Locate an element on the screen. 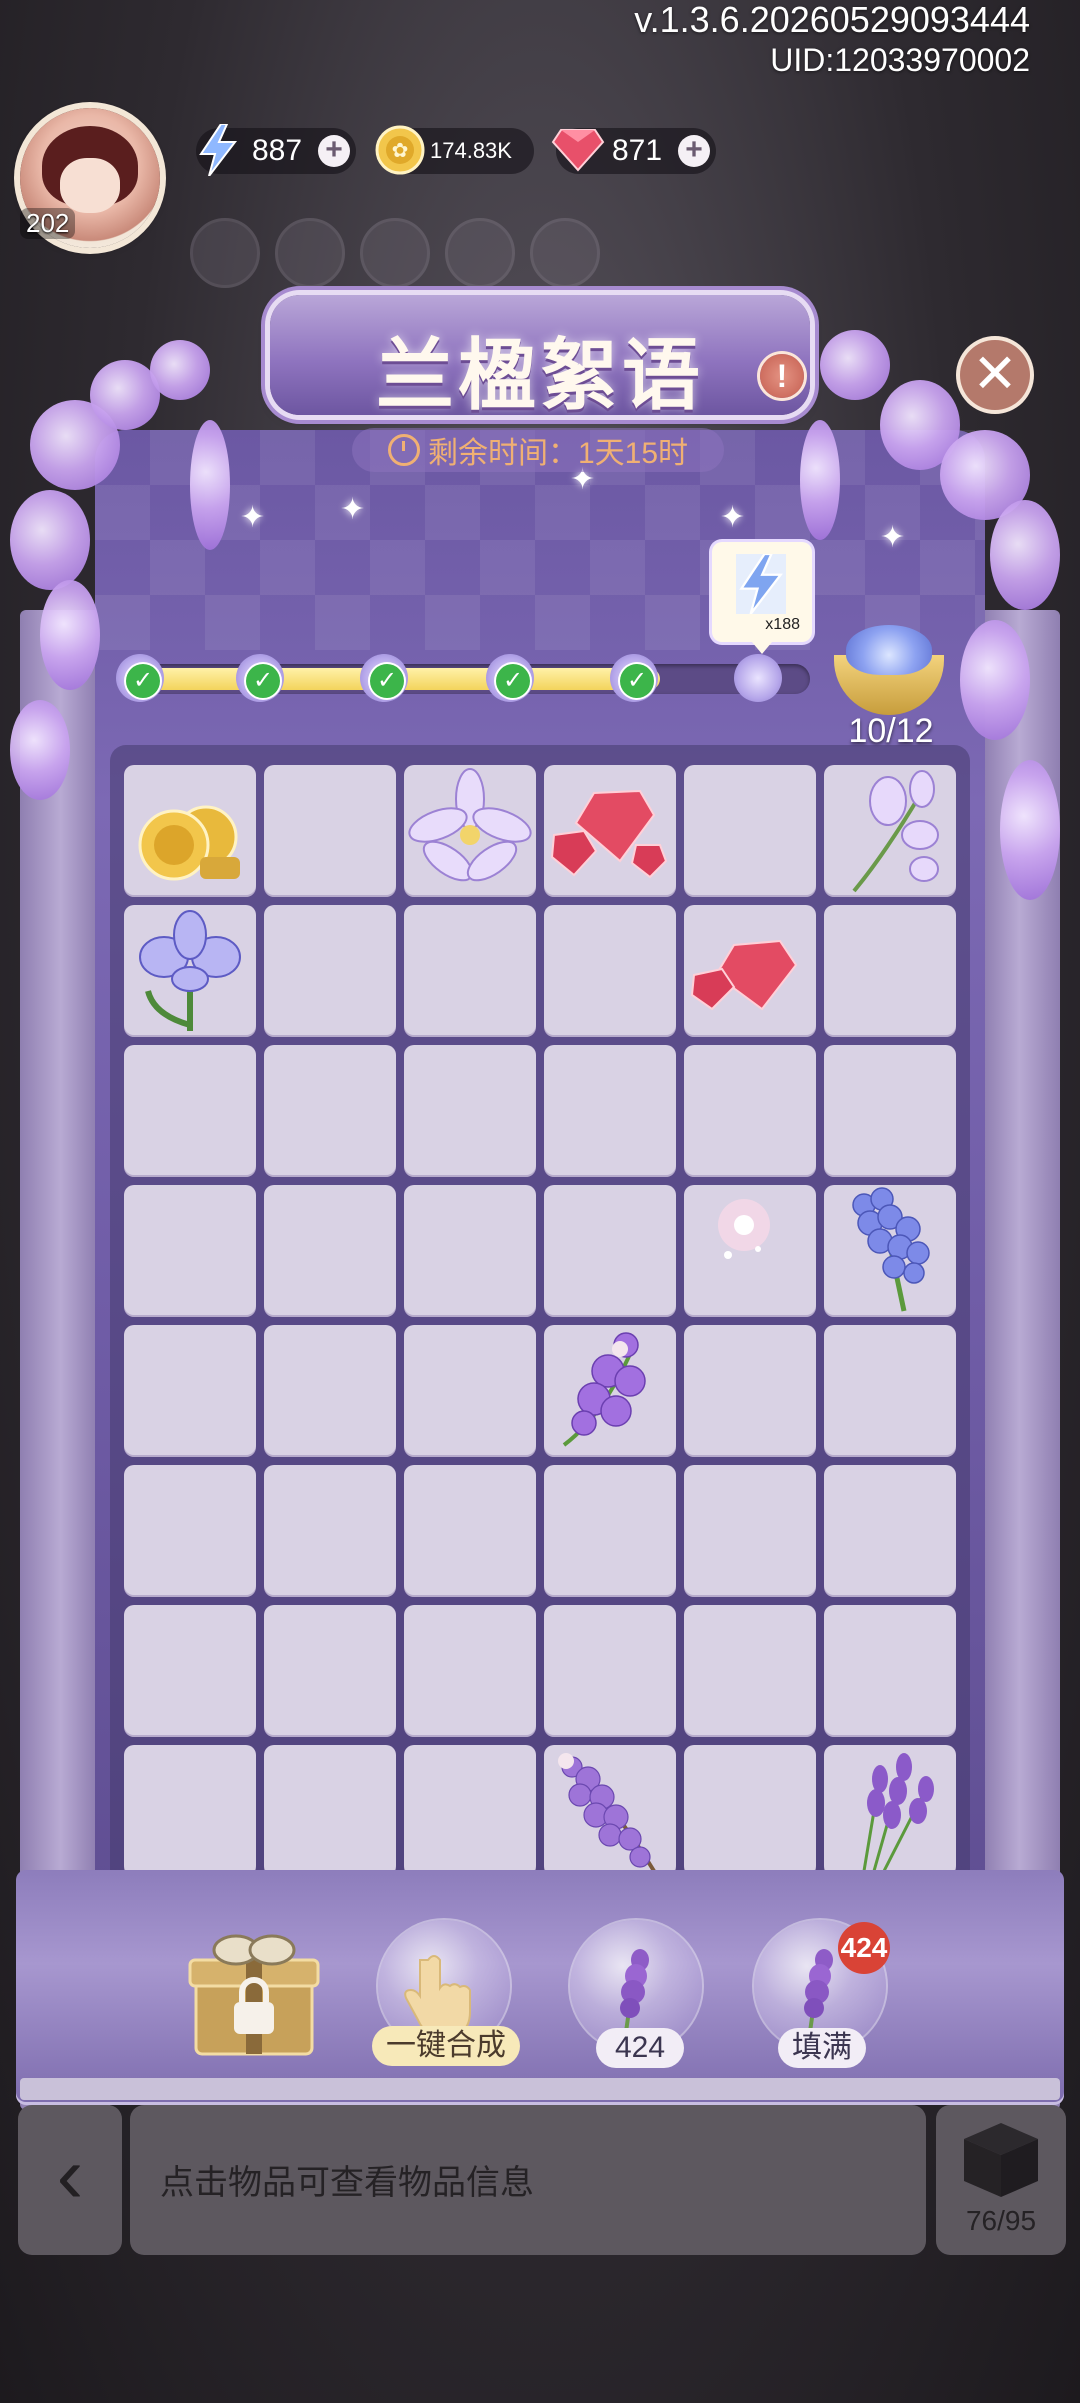  storage-button: 76/95 is located at coordinates (1001, 2180).